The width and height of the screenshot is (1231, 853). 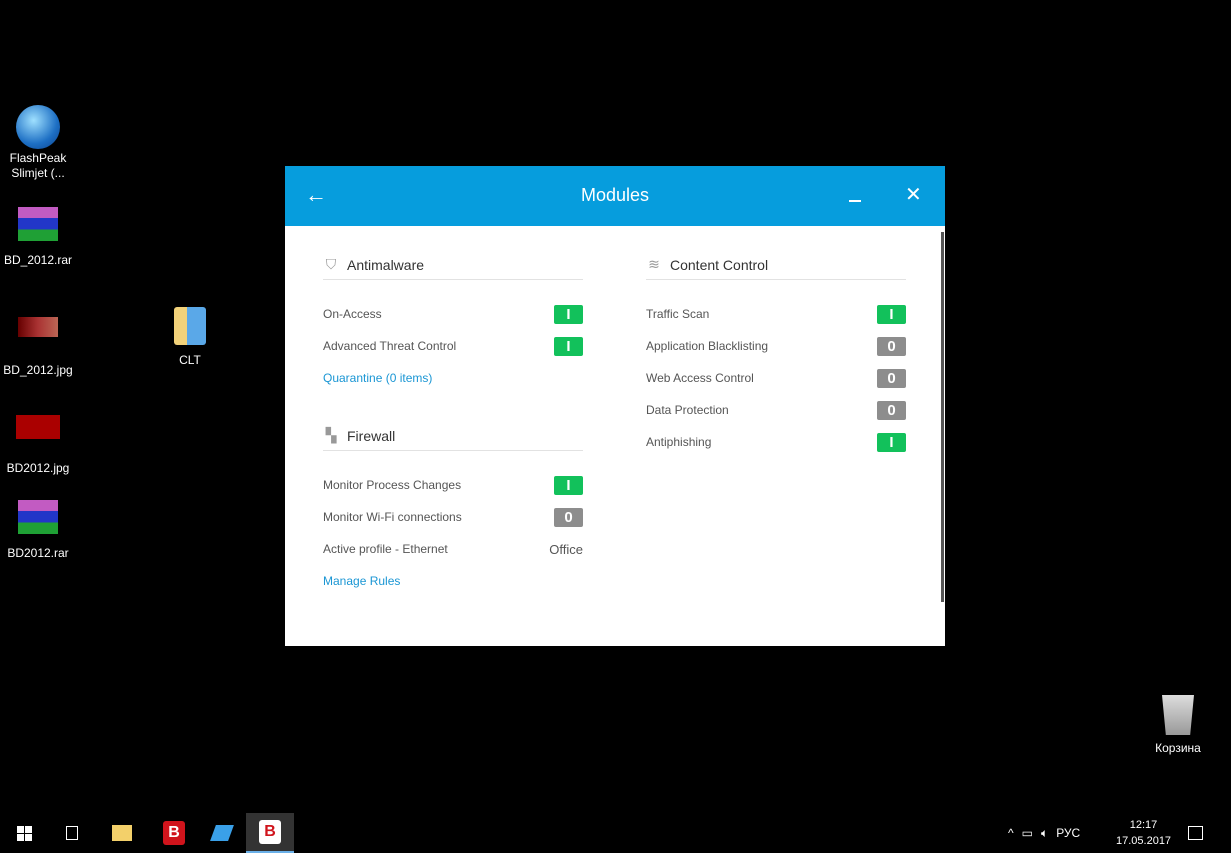 I want to click on desktop-icon-bd2012-rar-2: BD2012.rar, so click(x=39, y=530).